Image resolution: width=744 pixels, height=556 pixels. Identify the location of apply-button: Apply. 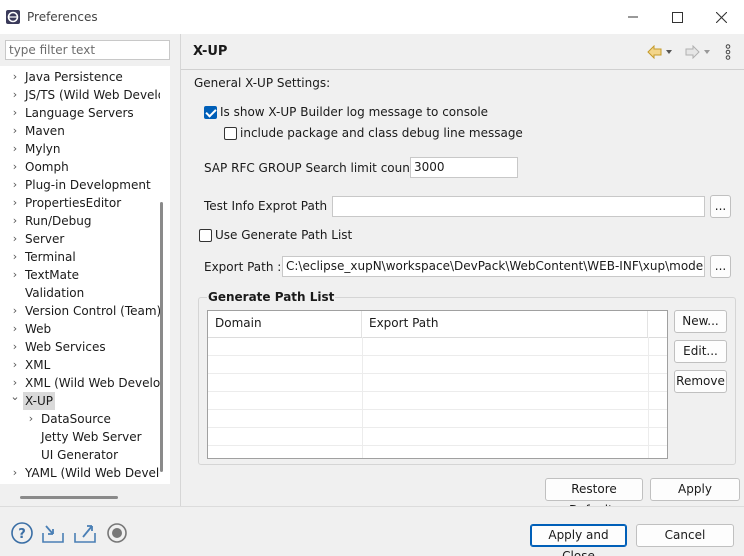
(695, 489).